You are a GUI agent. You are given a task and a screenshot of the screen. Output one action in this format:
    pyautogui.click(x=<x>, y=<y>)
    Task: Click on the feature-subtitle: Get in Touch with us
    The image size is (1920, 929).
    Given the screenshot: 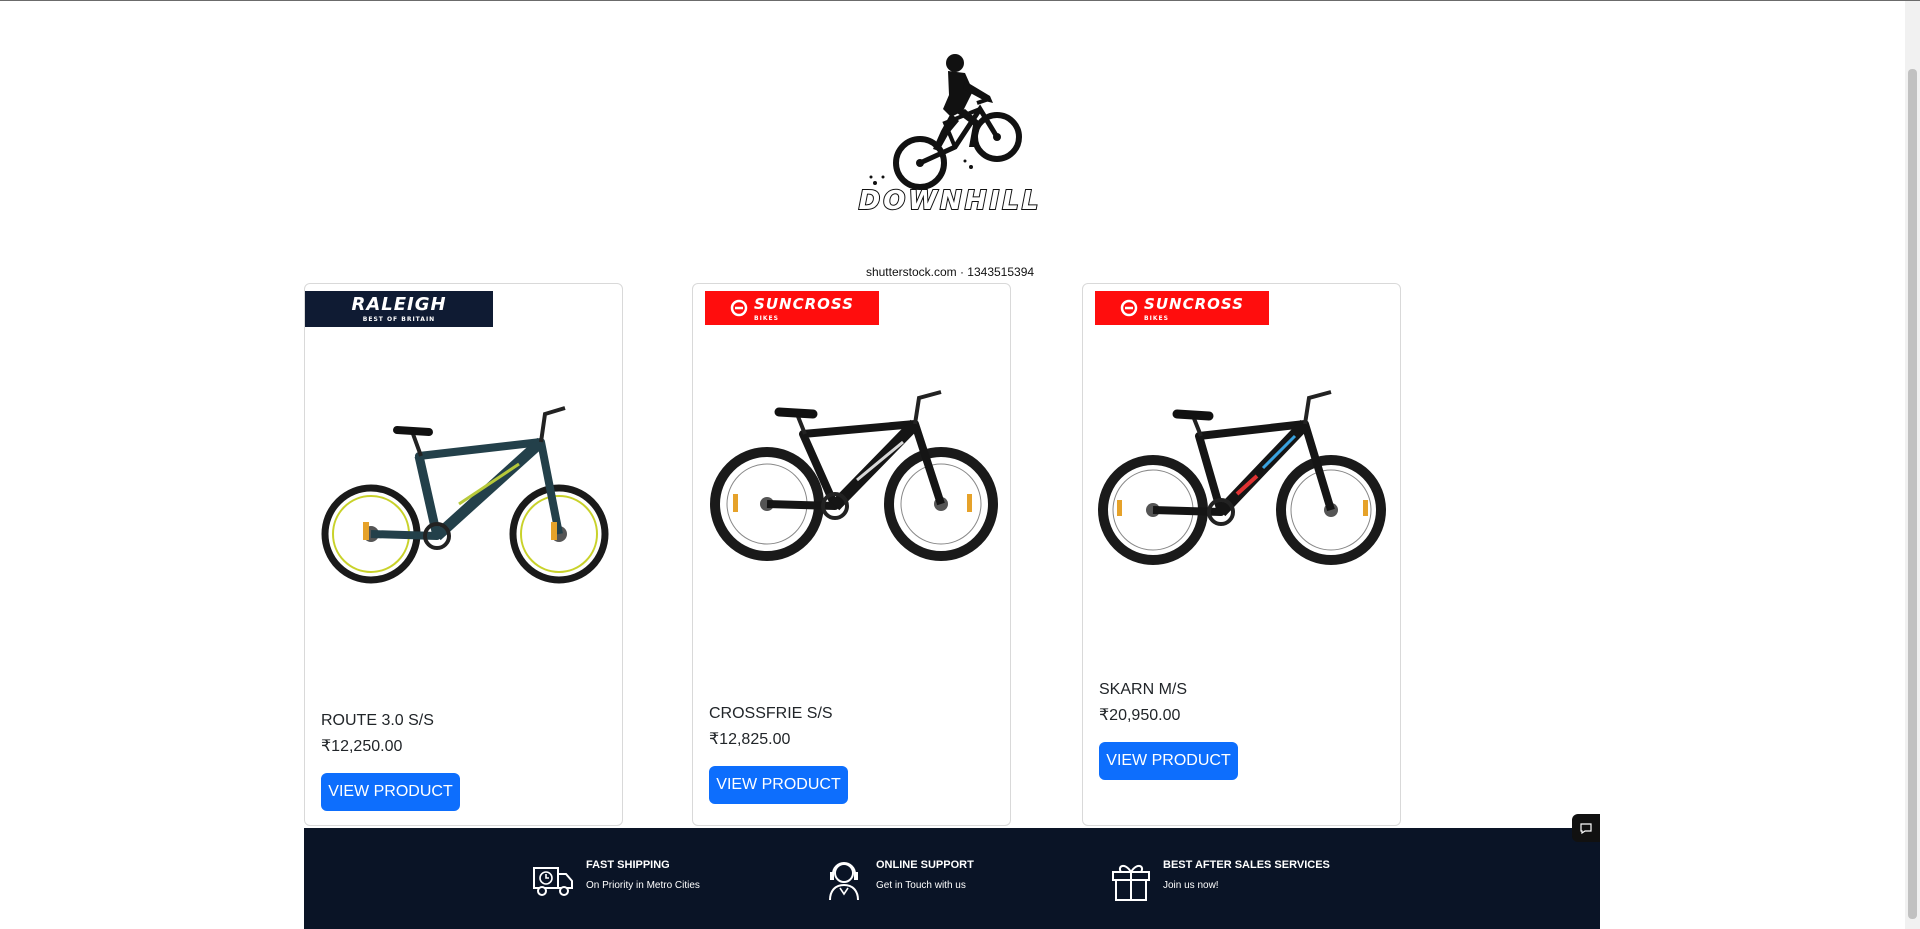 What is the action you would take?
    pyautogui.click(x=921, y=885)
    